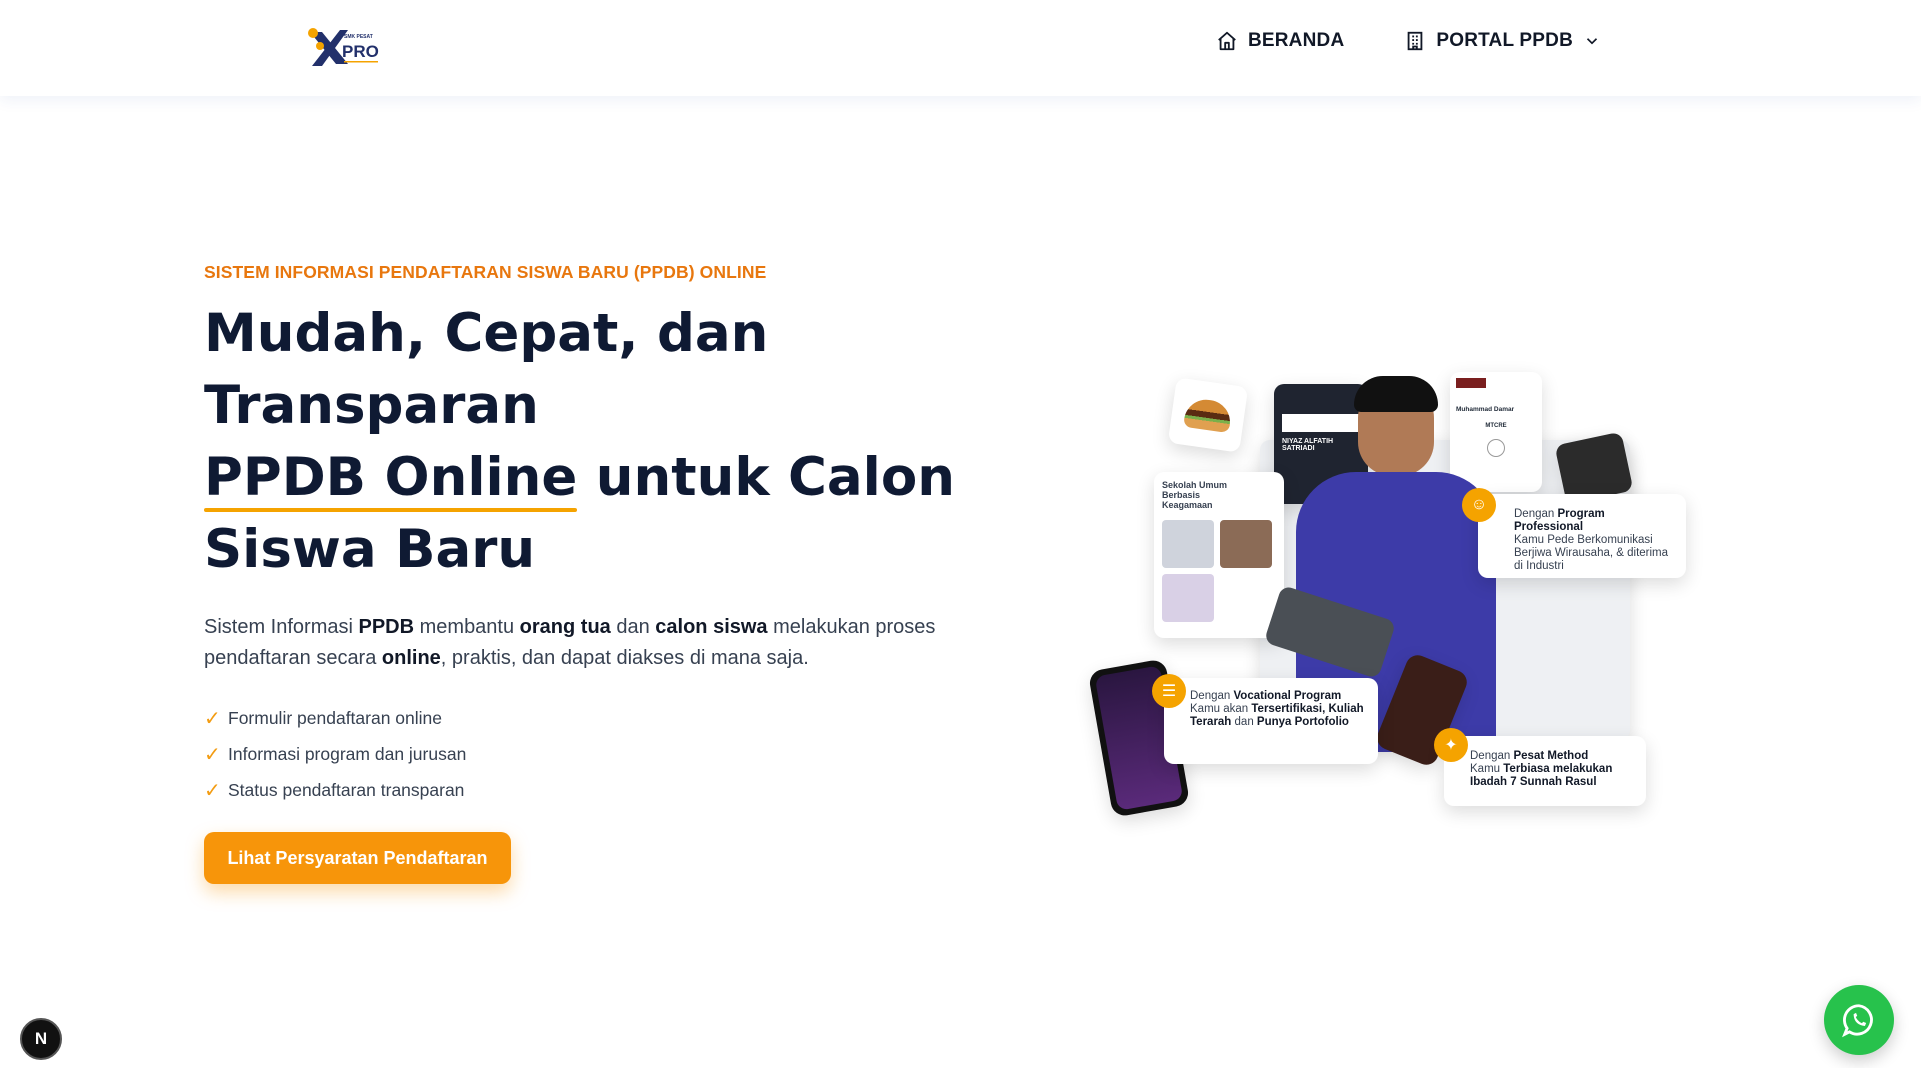 Image resolution: width=1921 pixels, height=1068 pixels. I want to click on requirements-button: Lihat Persyaratan Pendaftaran, so click(357, 858).